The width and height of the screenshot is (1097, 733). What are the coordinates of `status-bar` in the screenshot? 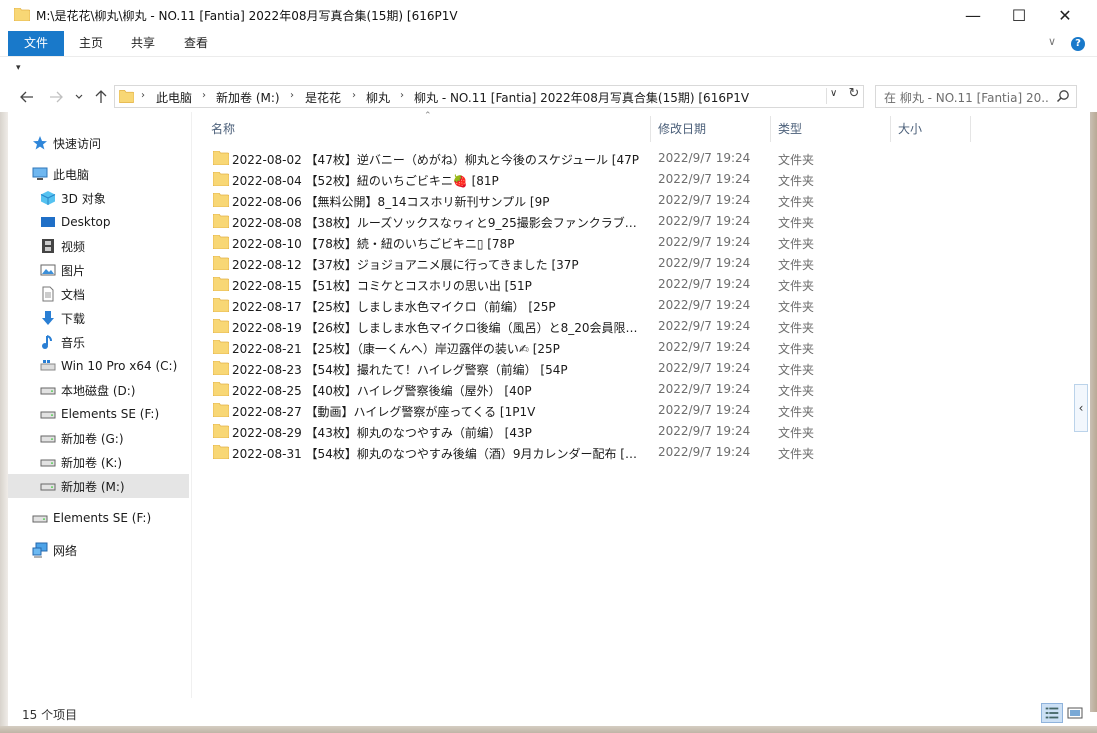 It's located at (549, 714).